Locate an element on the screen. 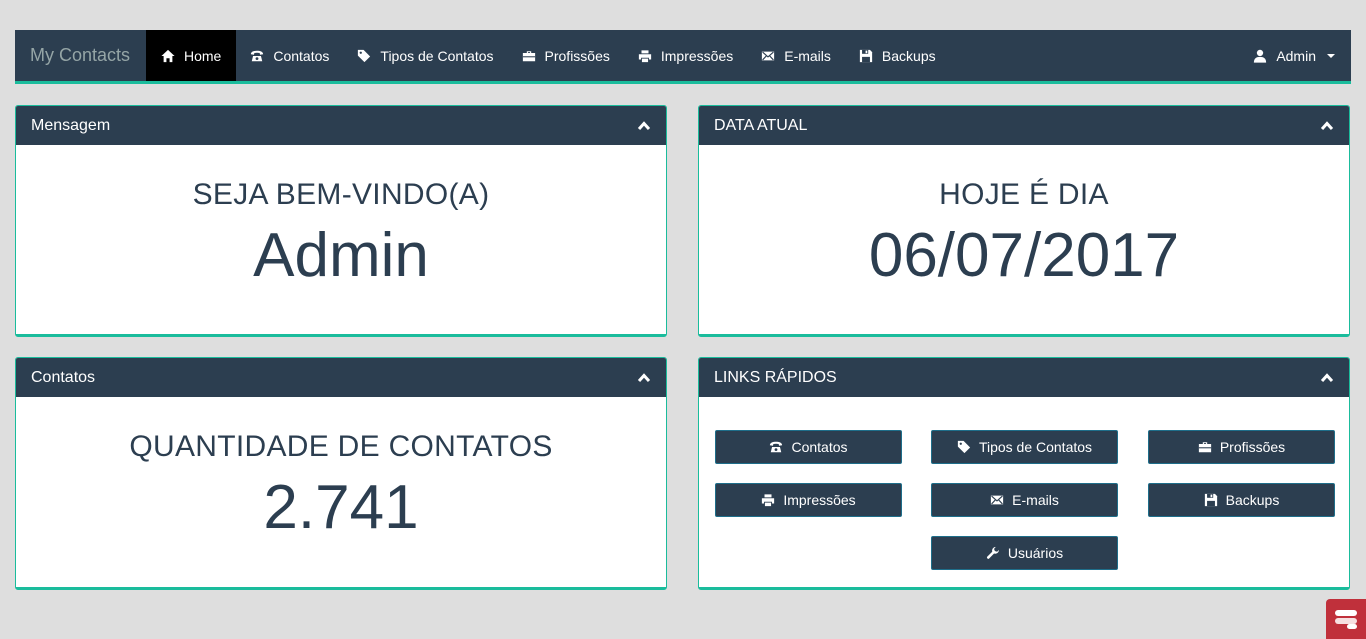  nav-emails-label: E-mails is located at coordinates (807, 55).